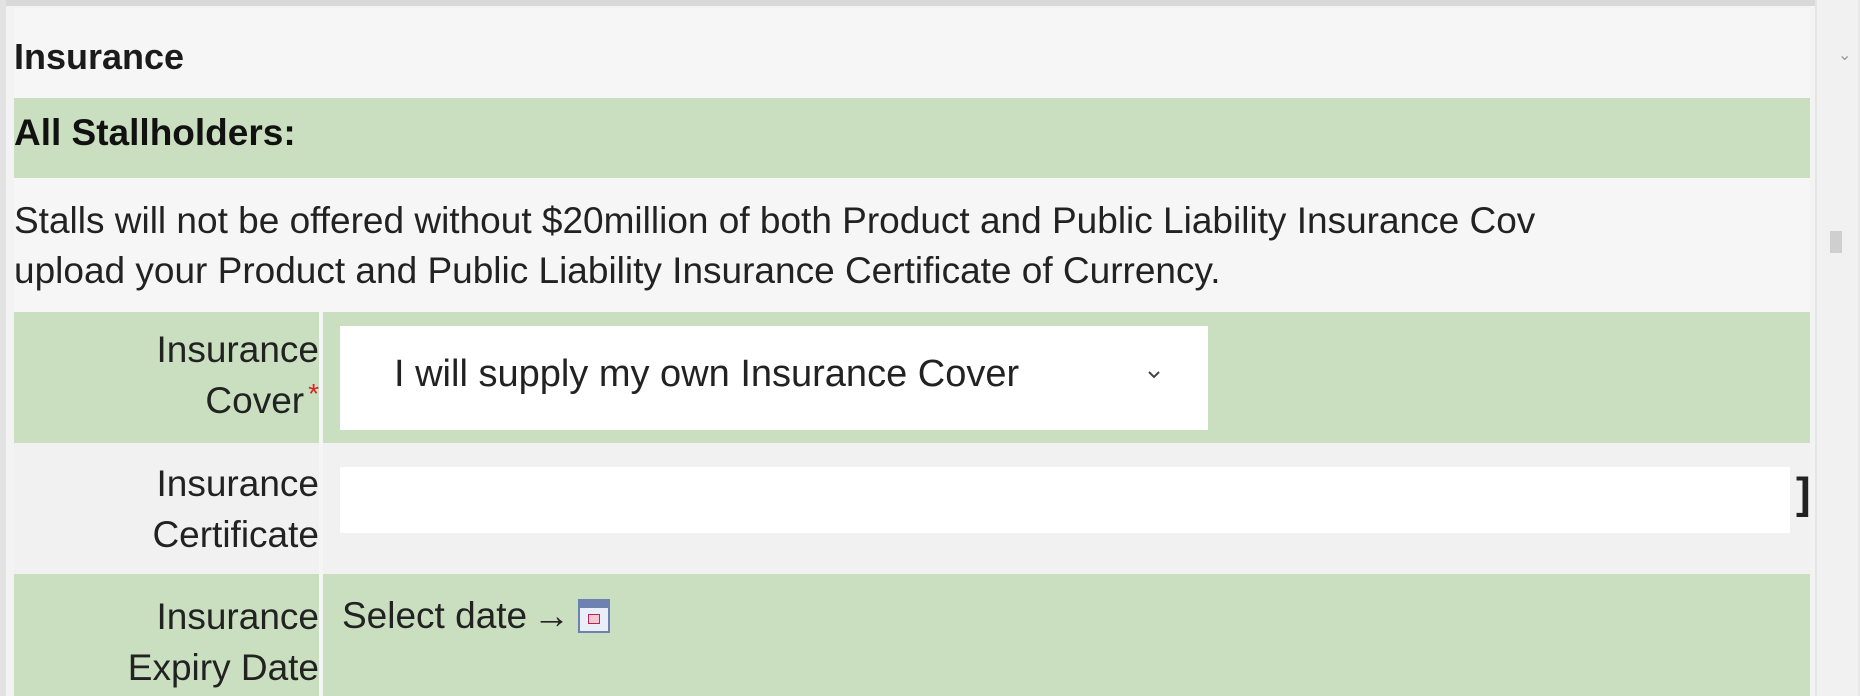 This screenshot has height=696, width=1860. Describe the element at coordinates (238, 375) in the screenshot. I see `insurance-cover-label: Insurance Cover *` at that location.